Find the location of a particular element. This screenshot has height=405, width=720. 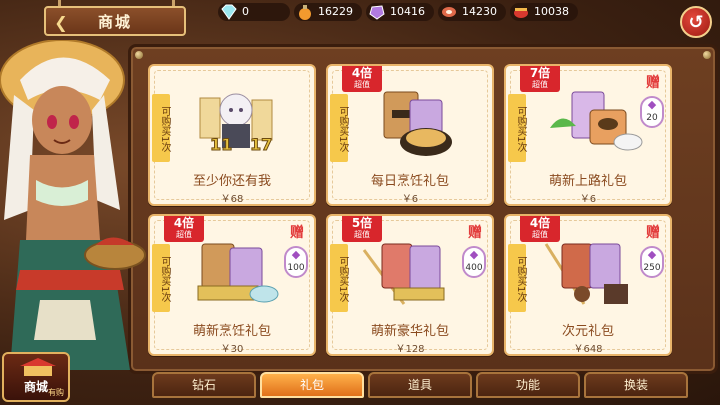

package-card-3: 7倍 超值 赠 ◆ 20 可购买1次 萌新上路礼包 ￥6 is located at coordinates (588, 135).